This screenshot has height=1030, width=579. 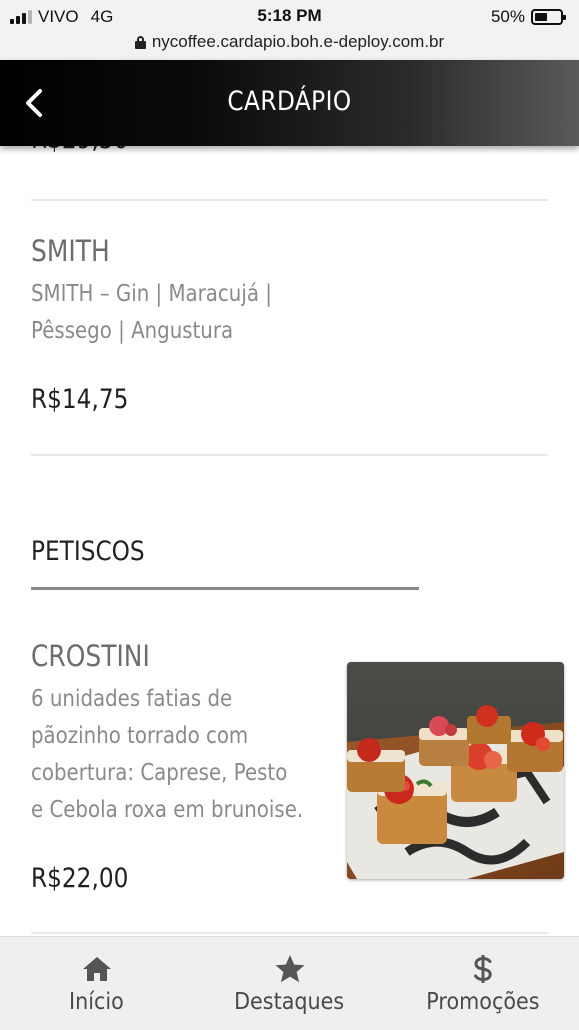 I want to click on item-name: CROSTINI, so click(x=90, y=656).